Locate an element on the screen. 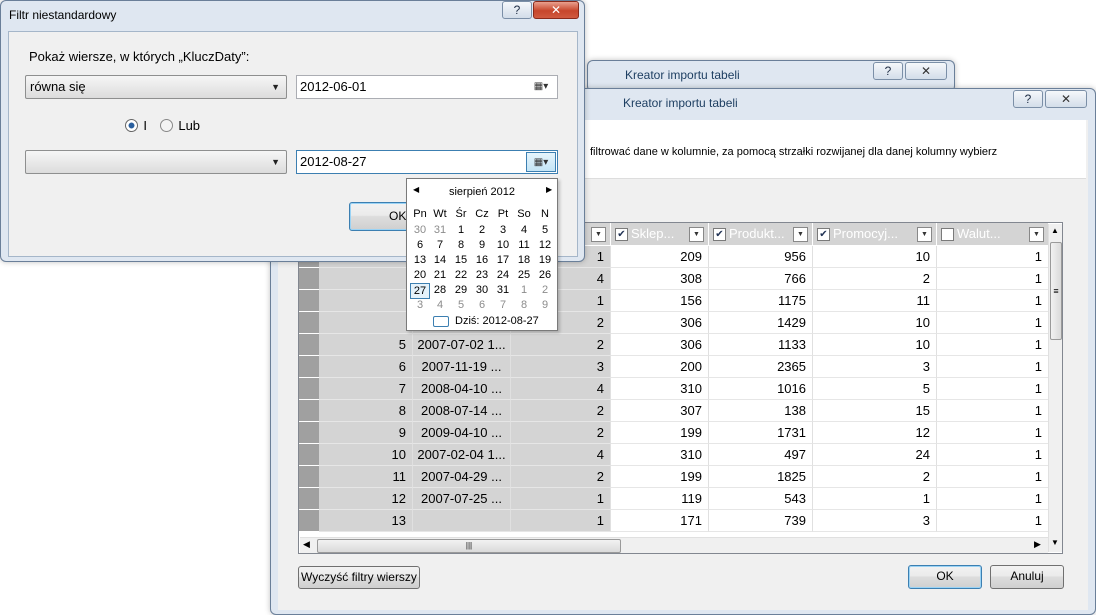 The height and width of the screenshot is (615, 1096). calendar-day: 25 is located at coordinates (524, 275).